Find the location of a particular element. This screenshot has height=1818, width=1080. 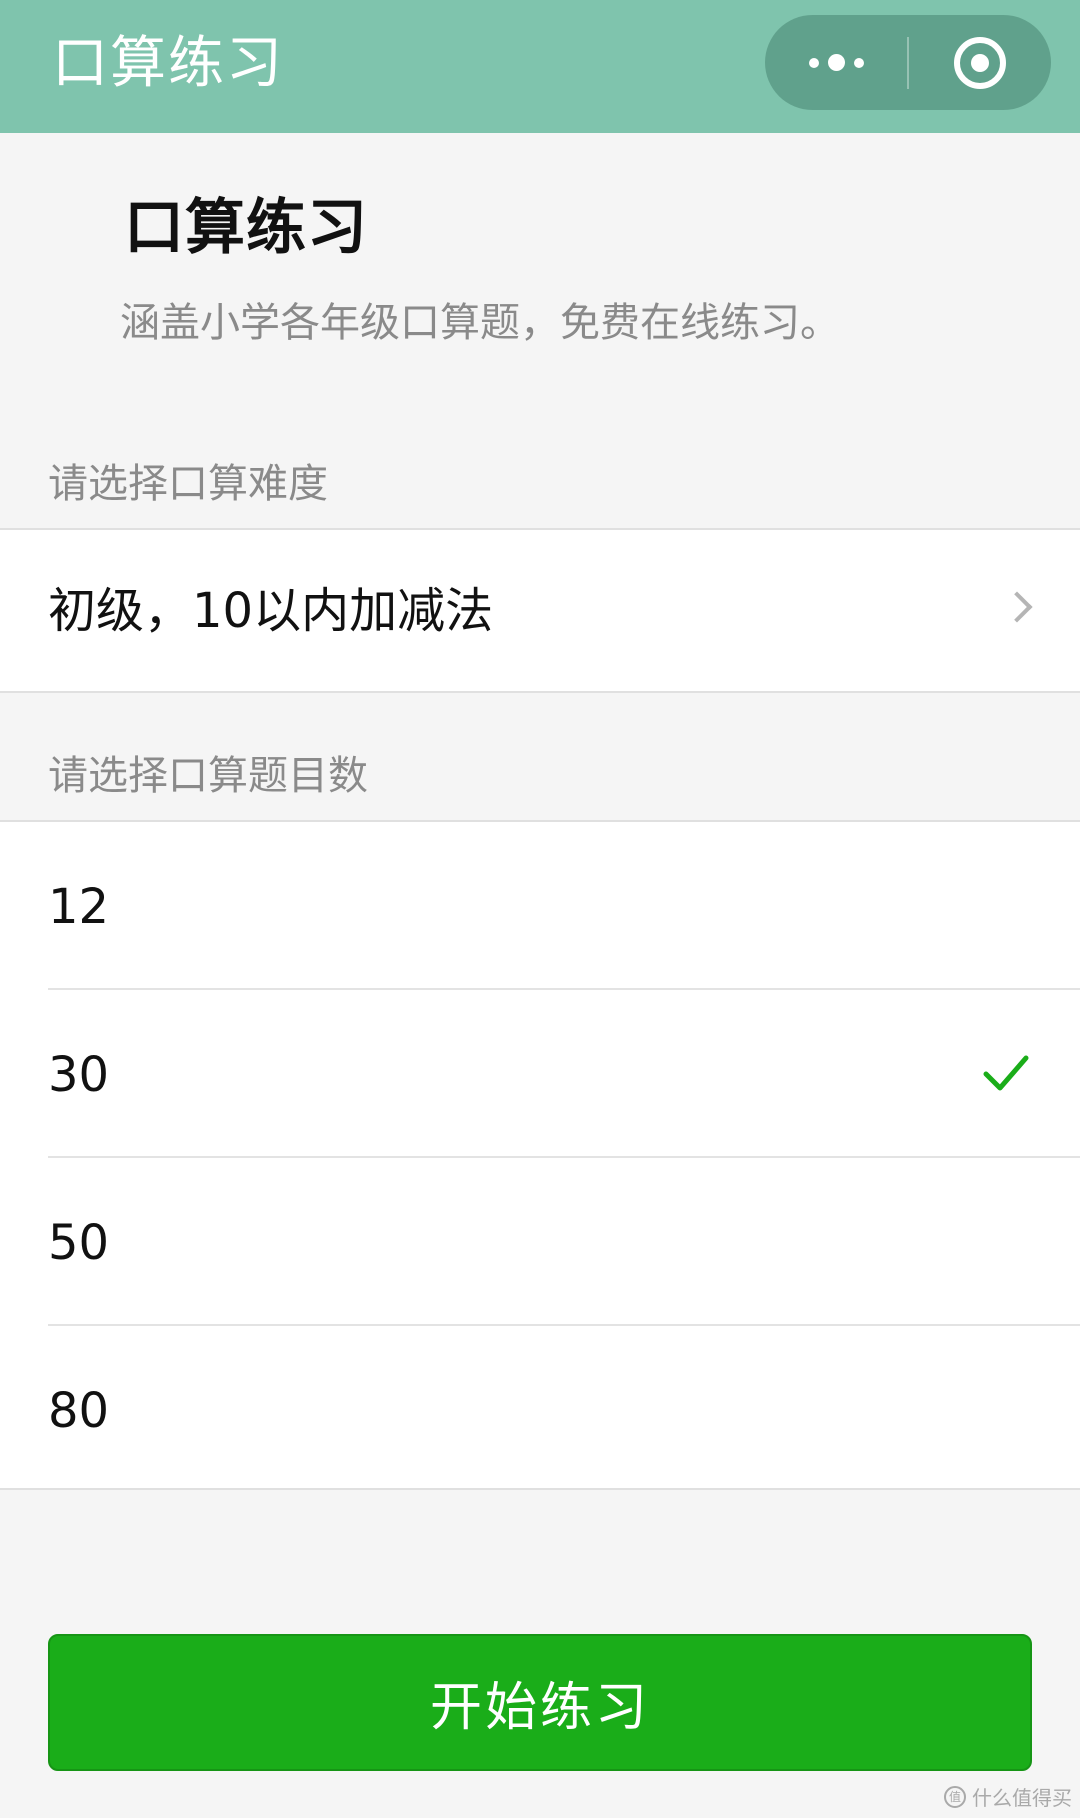

target-circle-icon is located at coordinates (980, 62).